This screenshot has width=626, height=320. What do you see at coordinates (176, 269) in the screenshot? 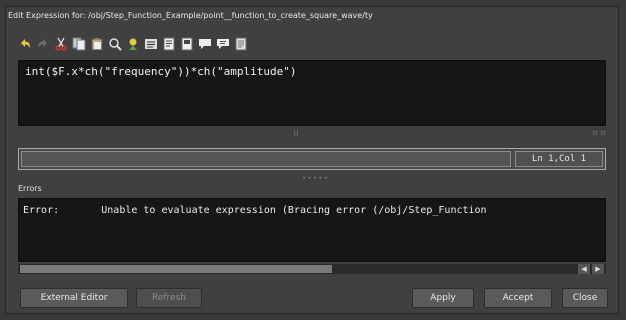
I see `scrollbar-thumb` at bounding box center [176, 269].